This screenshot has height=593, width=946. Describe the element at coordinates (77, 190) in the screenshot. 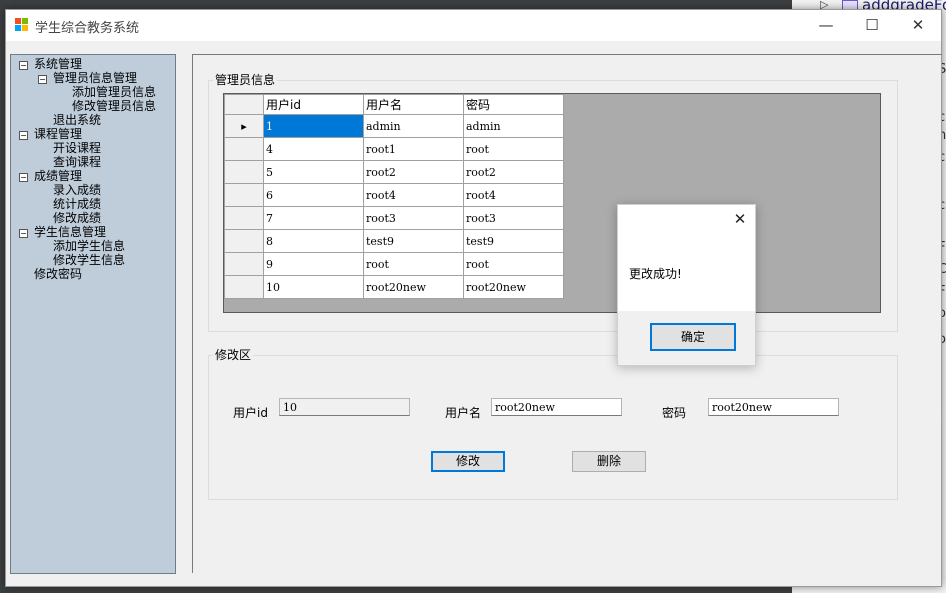

I see `tree-item-enter-grade: 录入成绩` at that location.